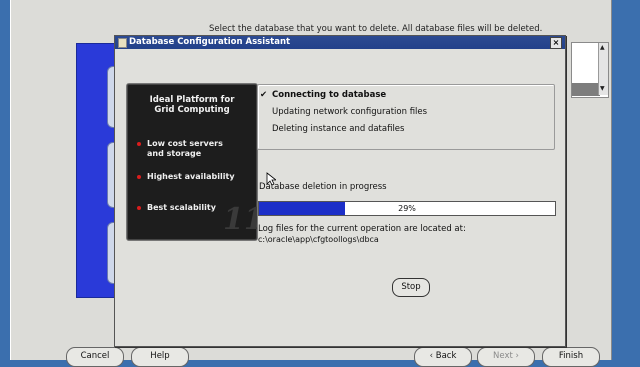  What do you see at coordinates (271, 179) in the screenshot?
I see `mouse-cursor-icon` at bounding box center [271, 179].